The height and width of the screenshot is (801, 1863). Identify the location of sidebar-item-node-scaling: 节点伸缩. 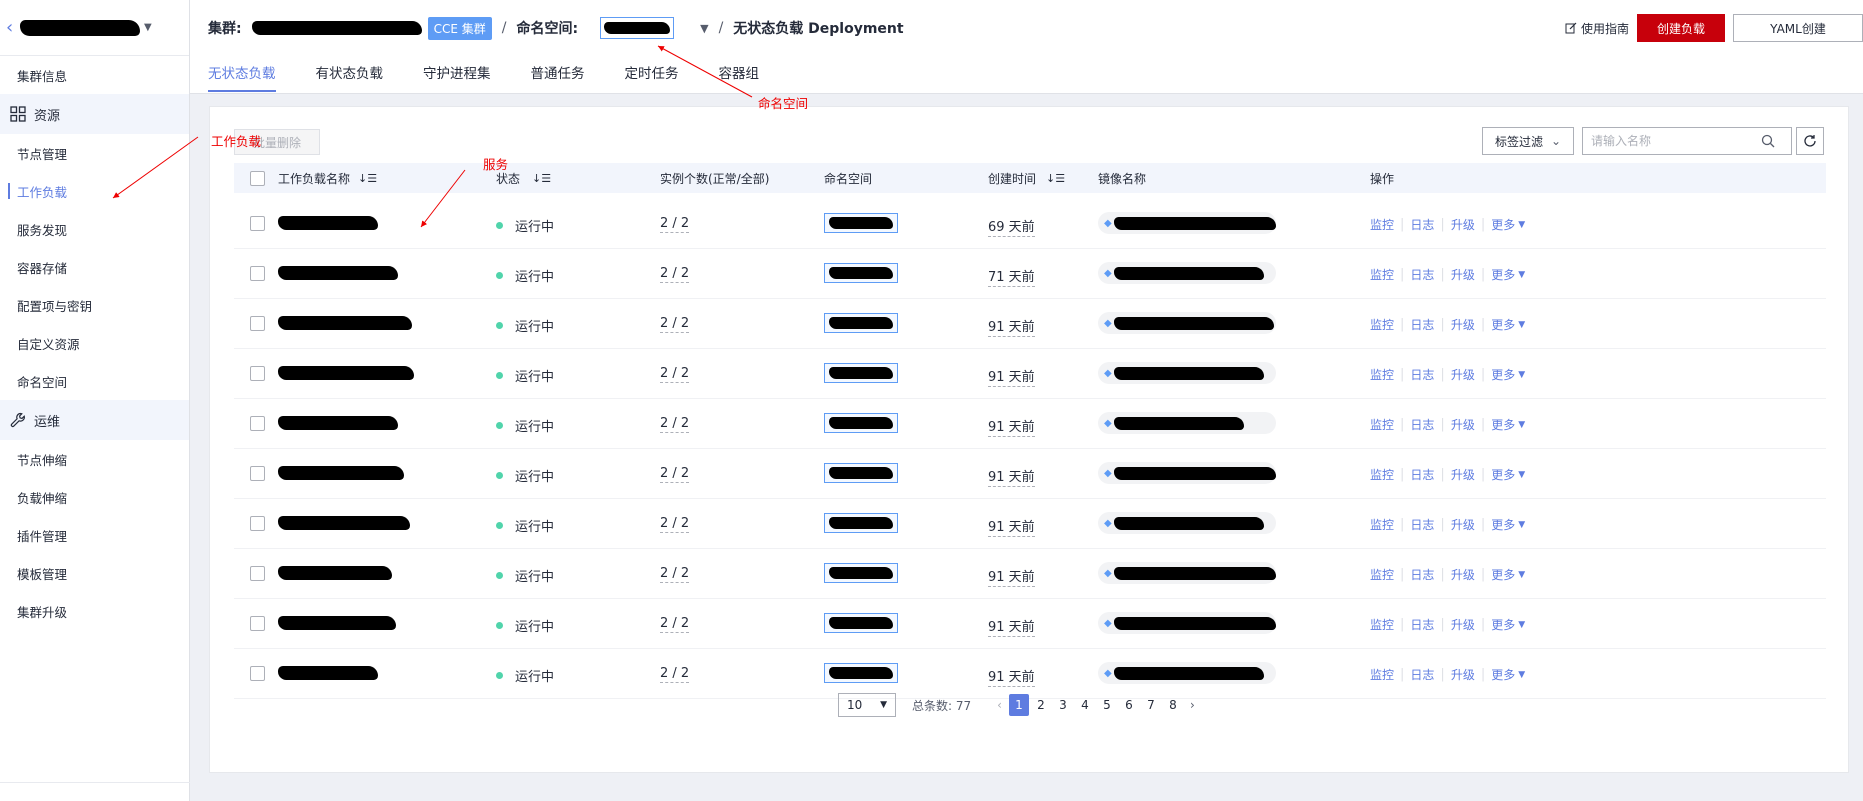
(94, 459).